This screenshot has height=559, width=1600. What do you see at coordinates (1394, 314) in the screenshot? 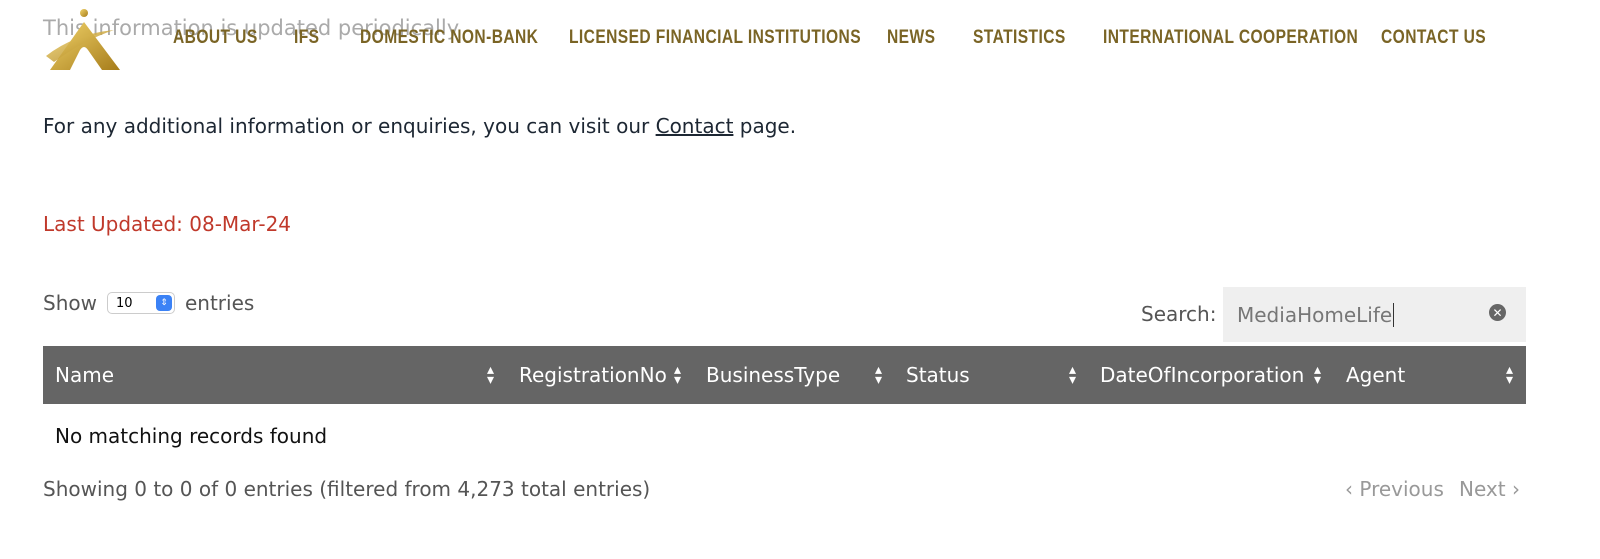
I see `text-cursor` at bounding box center [1394, 314].